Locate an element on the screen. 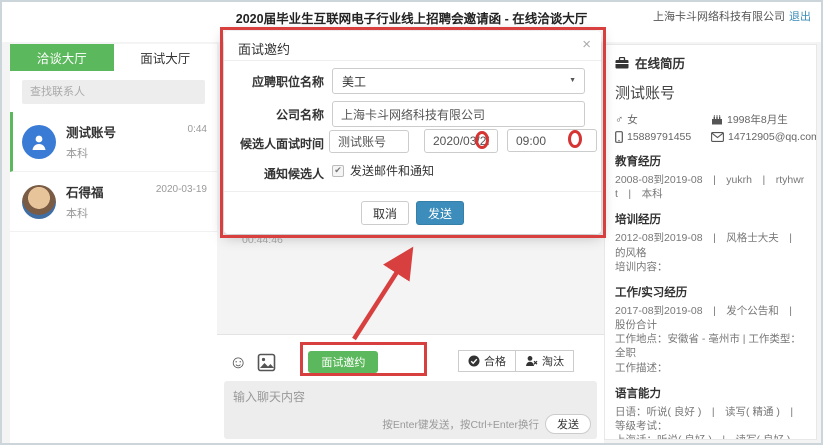 The height and width of the screenshot is (445, 823). decision-button-group: 合格 淘汰 is located at coordinates (516, 361).